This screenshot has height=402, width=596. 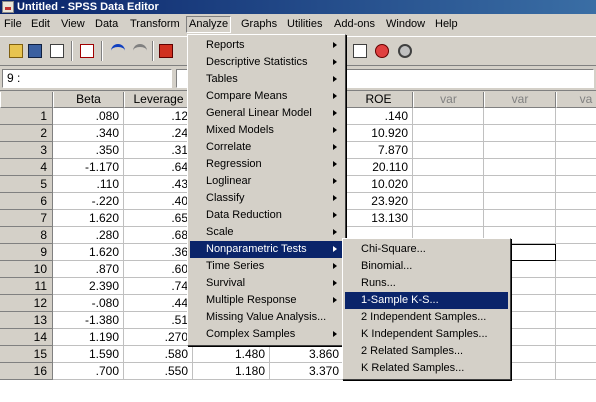 What do you see at coordinates (266, 96) in the screenshot?
I see `menu-item-compare-means: Compare Means` at bounding box center [266, 96].